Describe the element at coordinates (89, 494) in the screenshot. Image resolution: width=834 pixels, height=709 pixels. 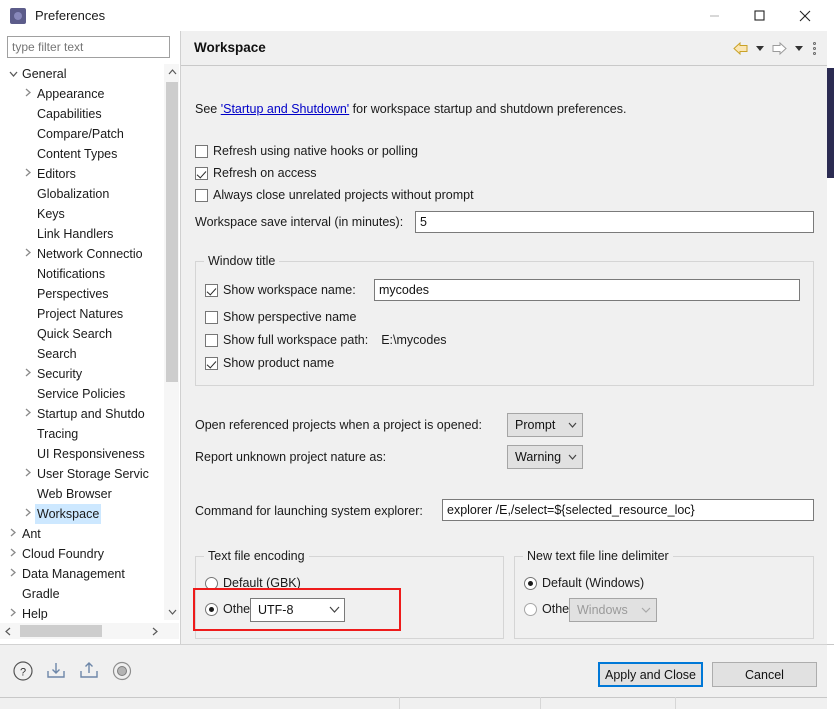
I see `sidebar-item-web-browser: Web Browser` at that location.